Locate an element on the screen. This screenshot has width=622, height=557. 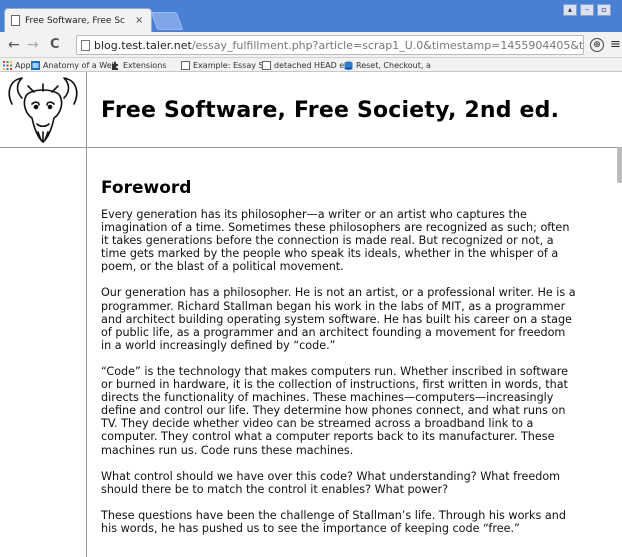
new-tab-button is located at coordinates (167, 21).